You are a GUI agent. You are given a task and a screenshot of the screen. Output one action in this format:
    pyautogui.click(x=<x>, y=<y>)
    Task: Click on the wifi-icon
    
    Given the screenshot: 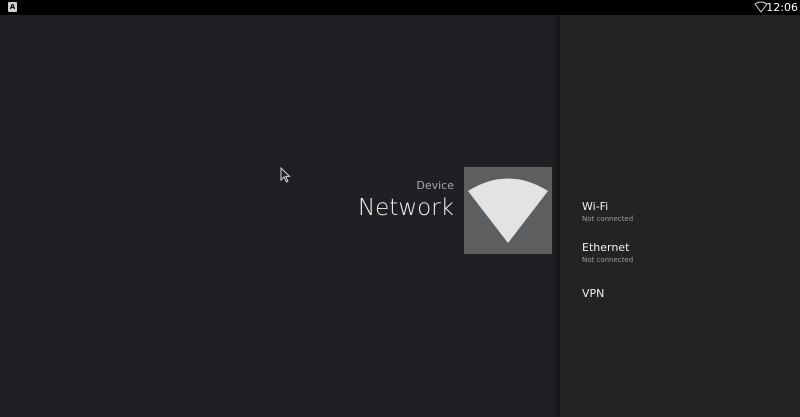 What is the action you would take?
    pyautogui.click(x=508, y=210)
    